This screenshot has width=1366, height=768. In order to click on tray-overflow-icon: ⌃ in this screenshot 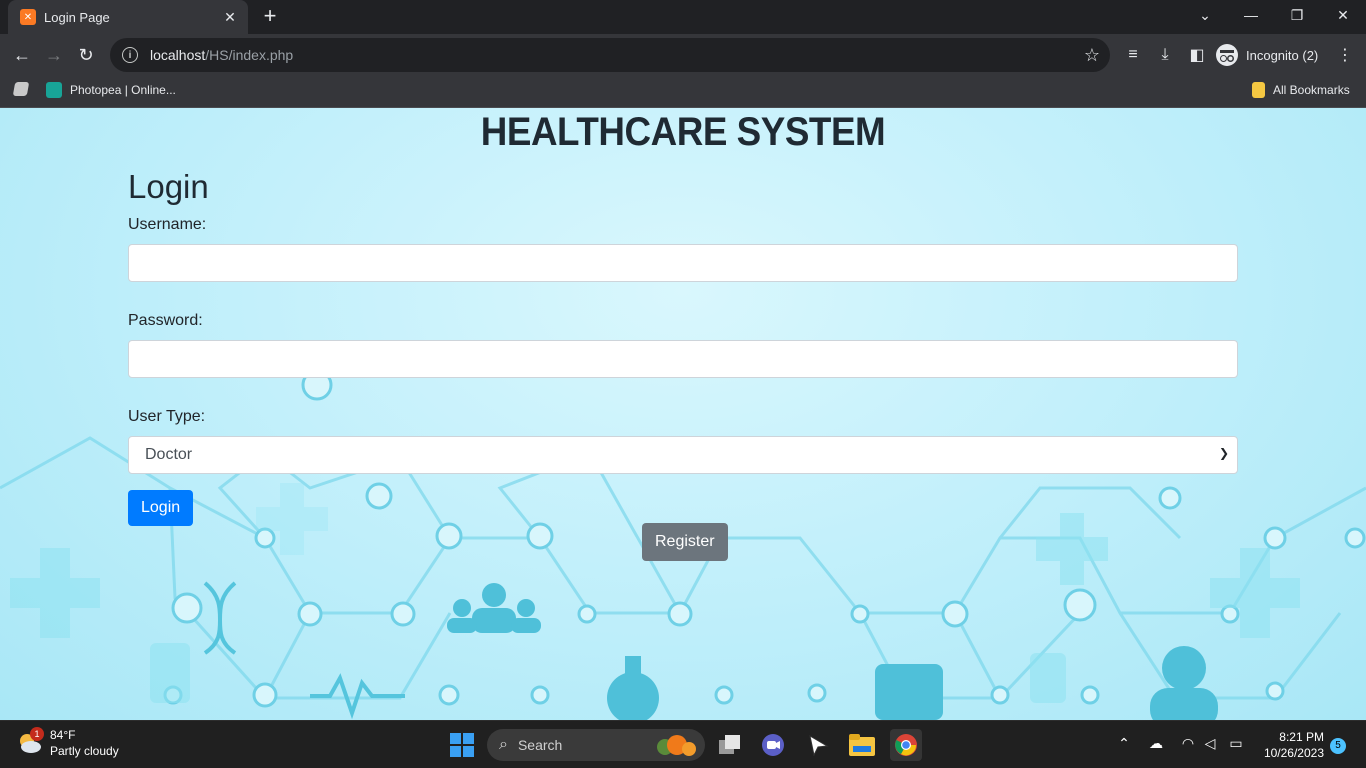, I will do `click(1124, 743)`.